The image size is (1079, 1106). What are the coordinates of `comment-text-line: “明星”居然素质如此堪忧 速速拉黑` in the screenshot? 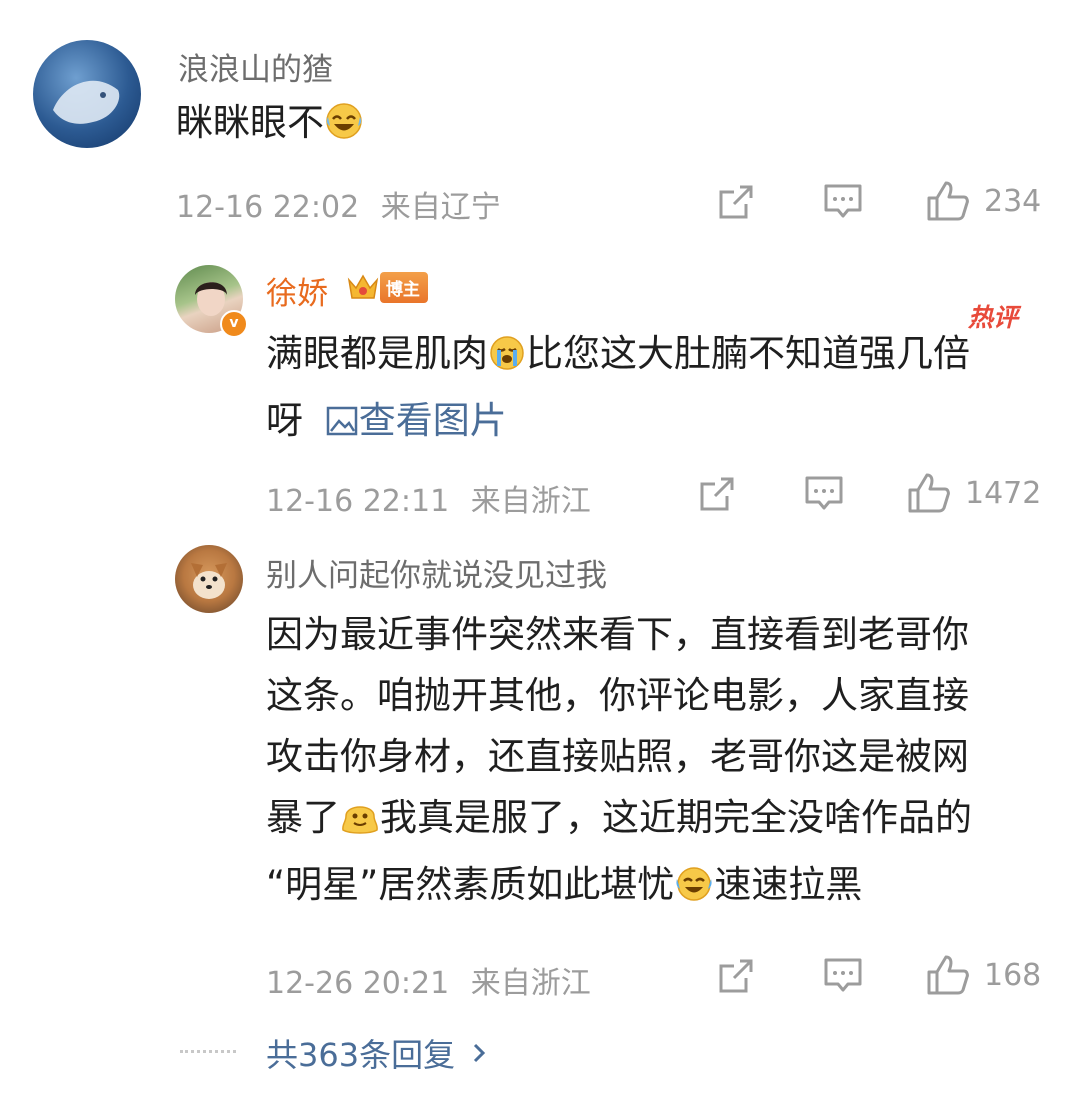 It's located at (661, 887).